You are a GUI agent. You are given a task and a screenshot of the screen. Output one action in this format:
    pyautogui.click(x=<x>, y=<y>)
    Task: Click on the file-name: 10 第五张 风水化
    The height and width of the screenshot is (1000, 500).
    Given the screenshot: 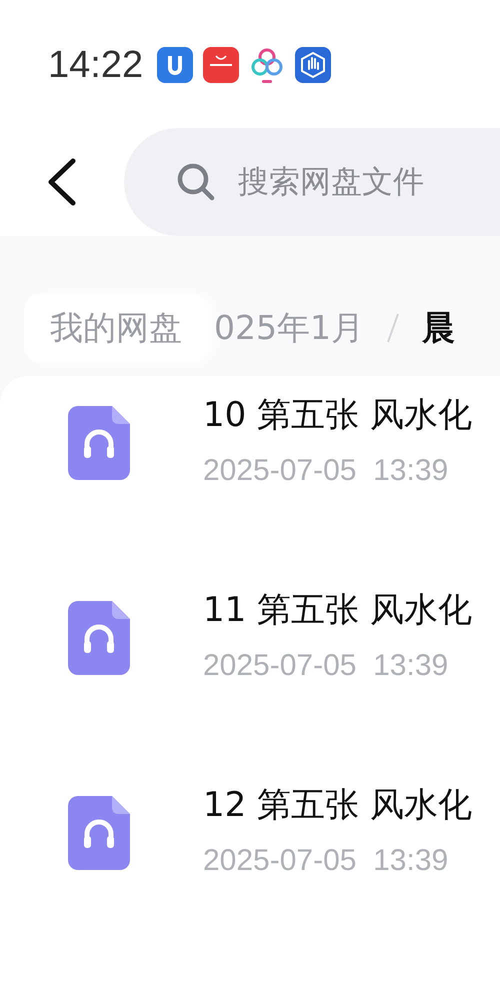 What is the action you would take?
    pyautogui.click(x=337, y=417)
    